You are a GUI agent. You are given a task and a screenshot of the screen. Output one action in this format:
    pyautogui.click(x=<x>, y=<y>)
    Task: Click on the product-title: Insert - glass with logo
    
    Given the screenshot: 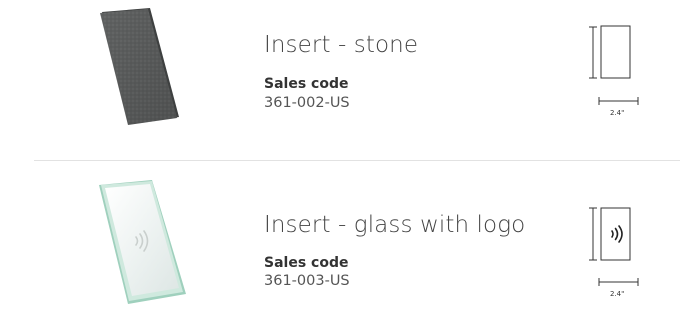 What is the action you would take?
    pyautogui.click(x=395, y=225)
    